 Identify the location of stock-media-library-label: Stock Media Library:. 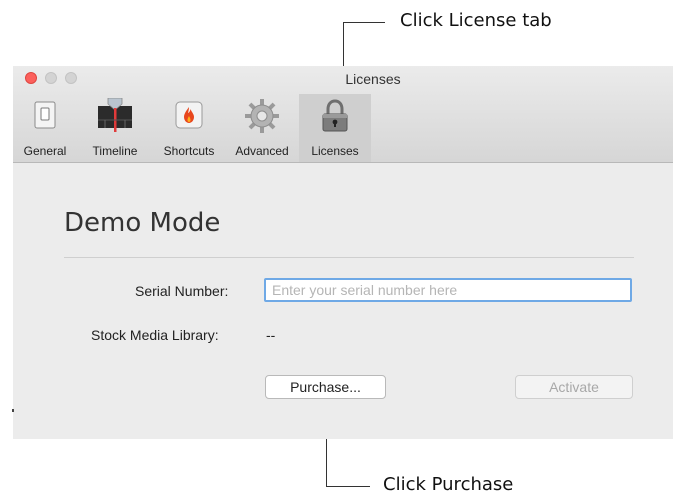
(155, 335).